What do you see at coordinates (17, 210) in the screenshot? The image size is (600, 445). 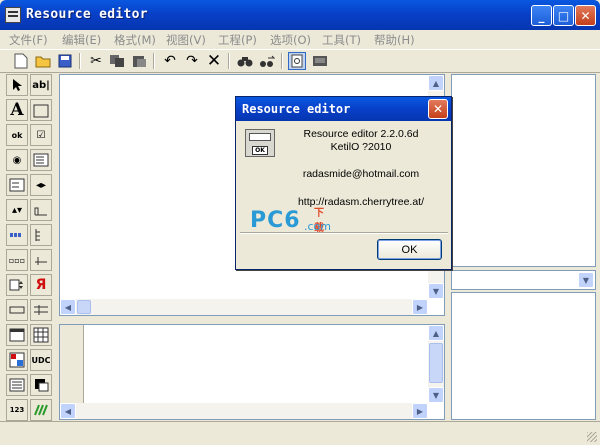 I see `vscroll-tool-icon: ▴▾` at bounding box center [17, 210].